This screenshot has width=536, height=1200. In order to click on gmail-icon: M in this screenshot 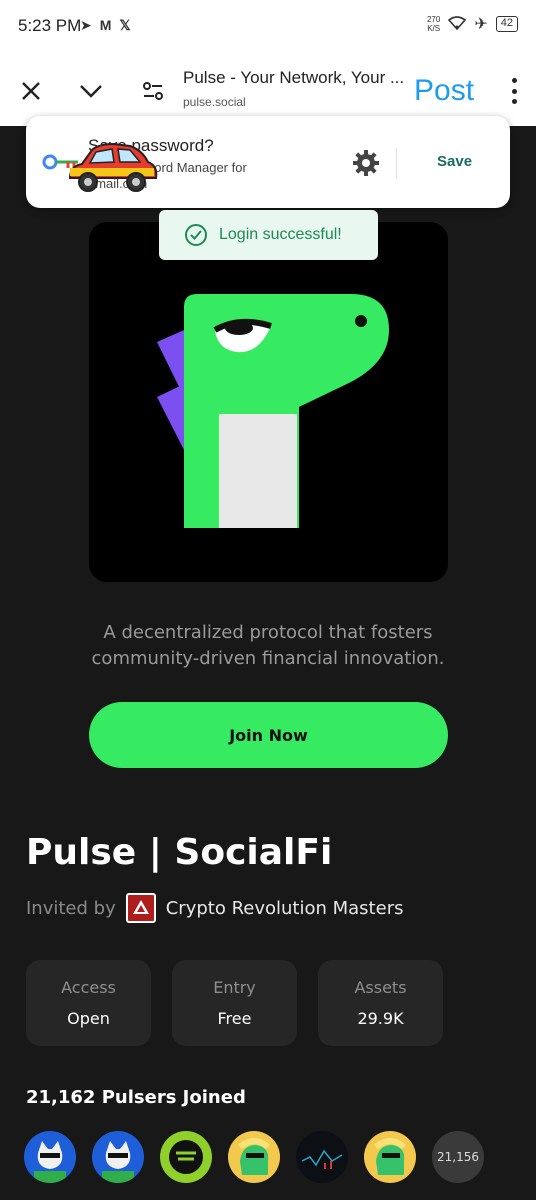, I will do `click(105, 25)`.